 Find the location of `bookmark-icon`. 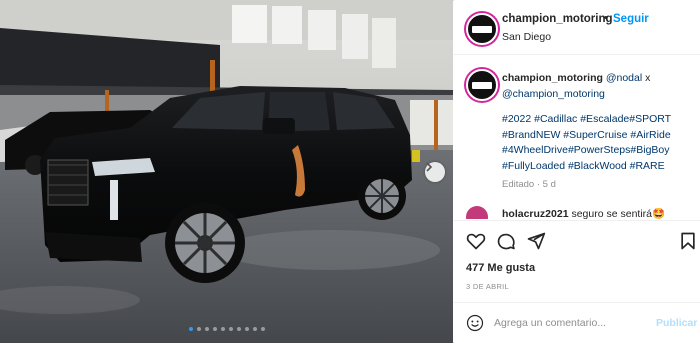

bookmark-icon is located at coordinates (688, 241).